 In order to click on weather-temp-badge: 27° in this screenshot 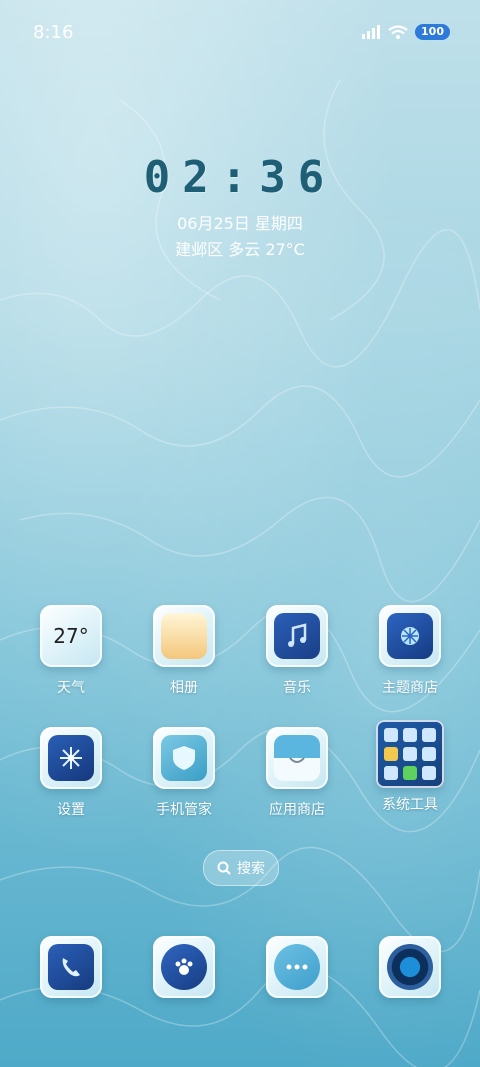, I will do `click(71, 636)`.